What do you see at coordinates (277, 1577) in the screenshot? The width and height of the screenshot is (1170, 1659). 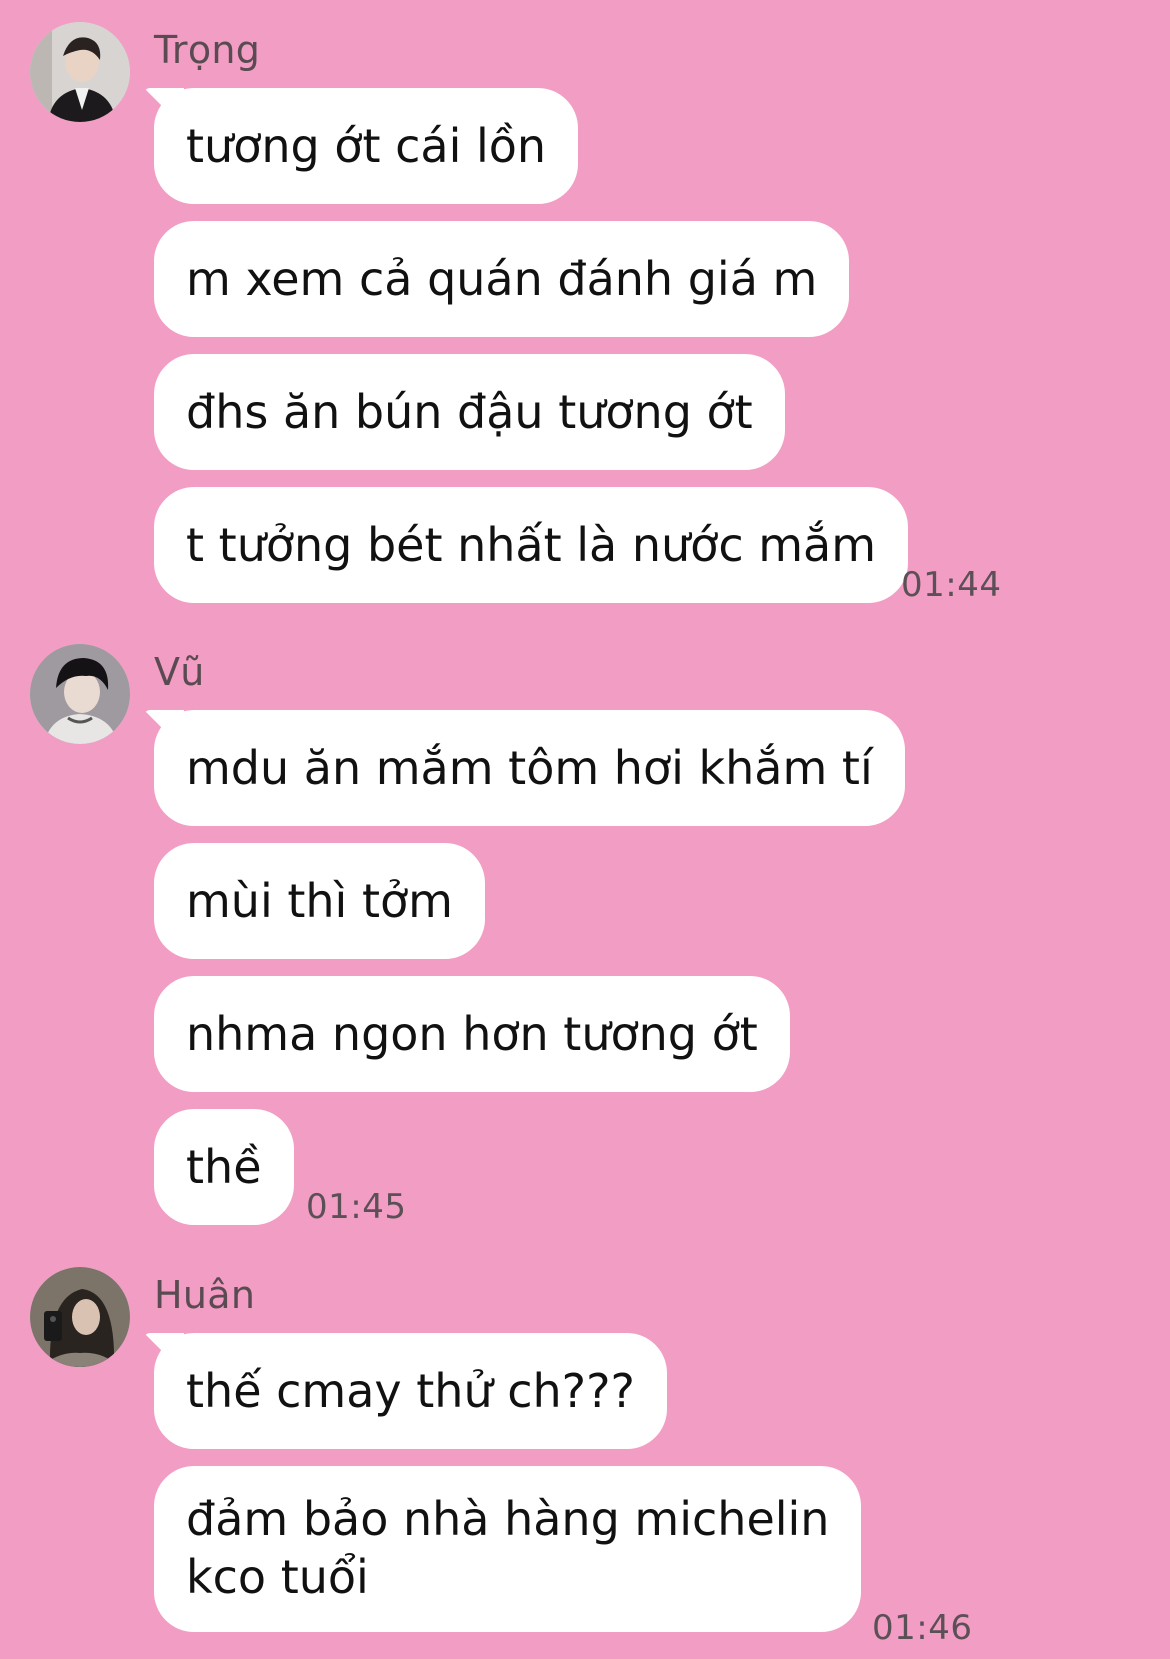 I see `message-text: kco tuổi` at bounding box center [277, 1577].